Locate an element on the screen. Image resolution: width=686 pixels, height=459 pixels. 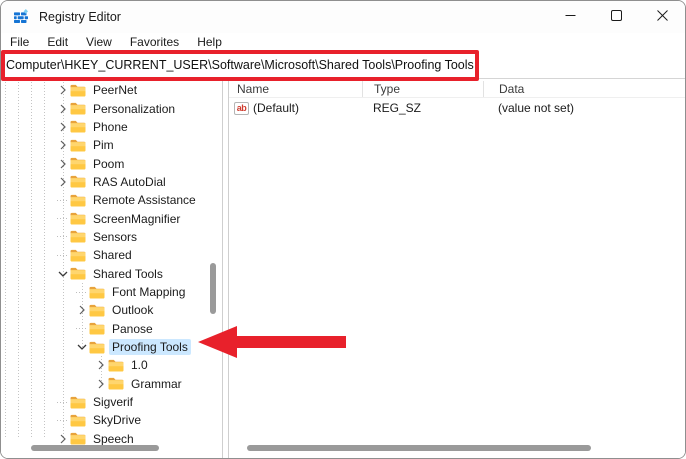
tree-item-1-0: 1.0 is located at coordinates (104, 365).